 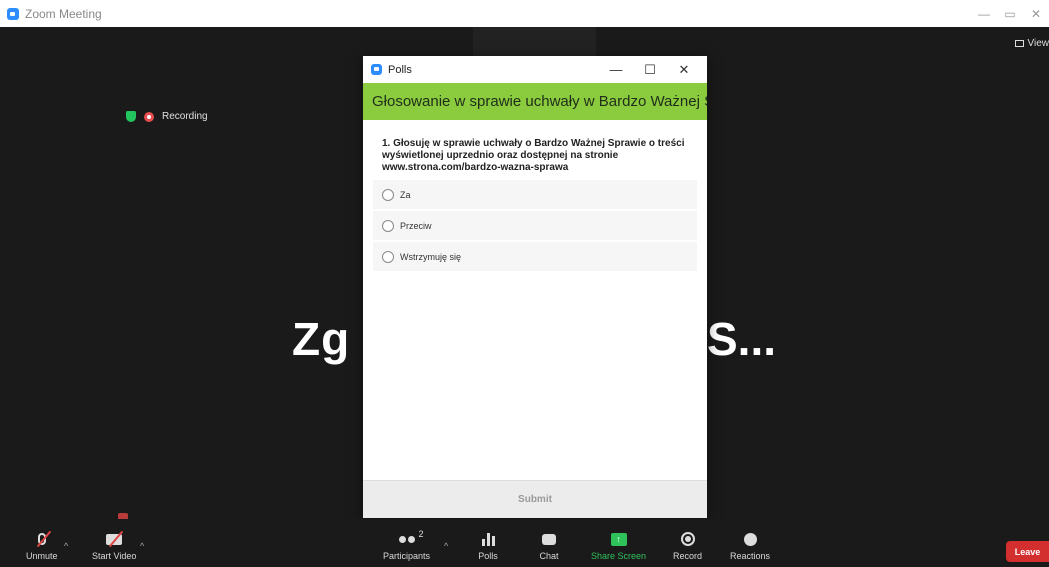 What do you see at coordinates (1036, 13) in the screenshot?
I see `close-button: ✕` at bounding box center [1036, 13].